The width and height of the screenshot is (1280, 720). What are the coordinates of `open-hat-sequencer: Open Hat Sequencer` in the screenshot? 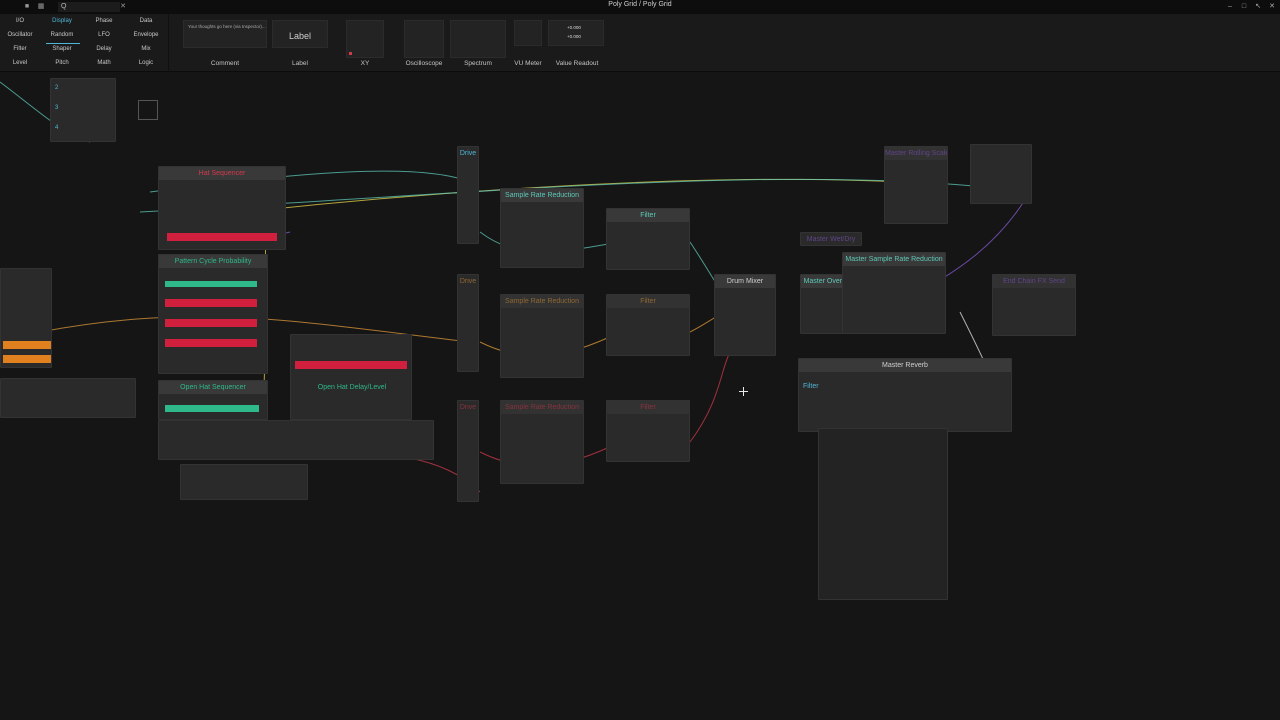 It's located at (213, 400).